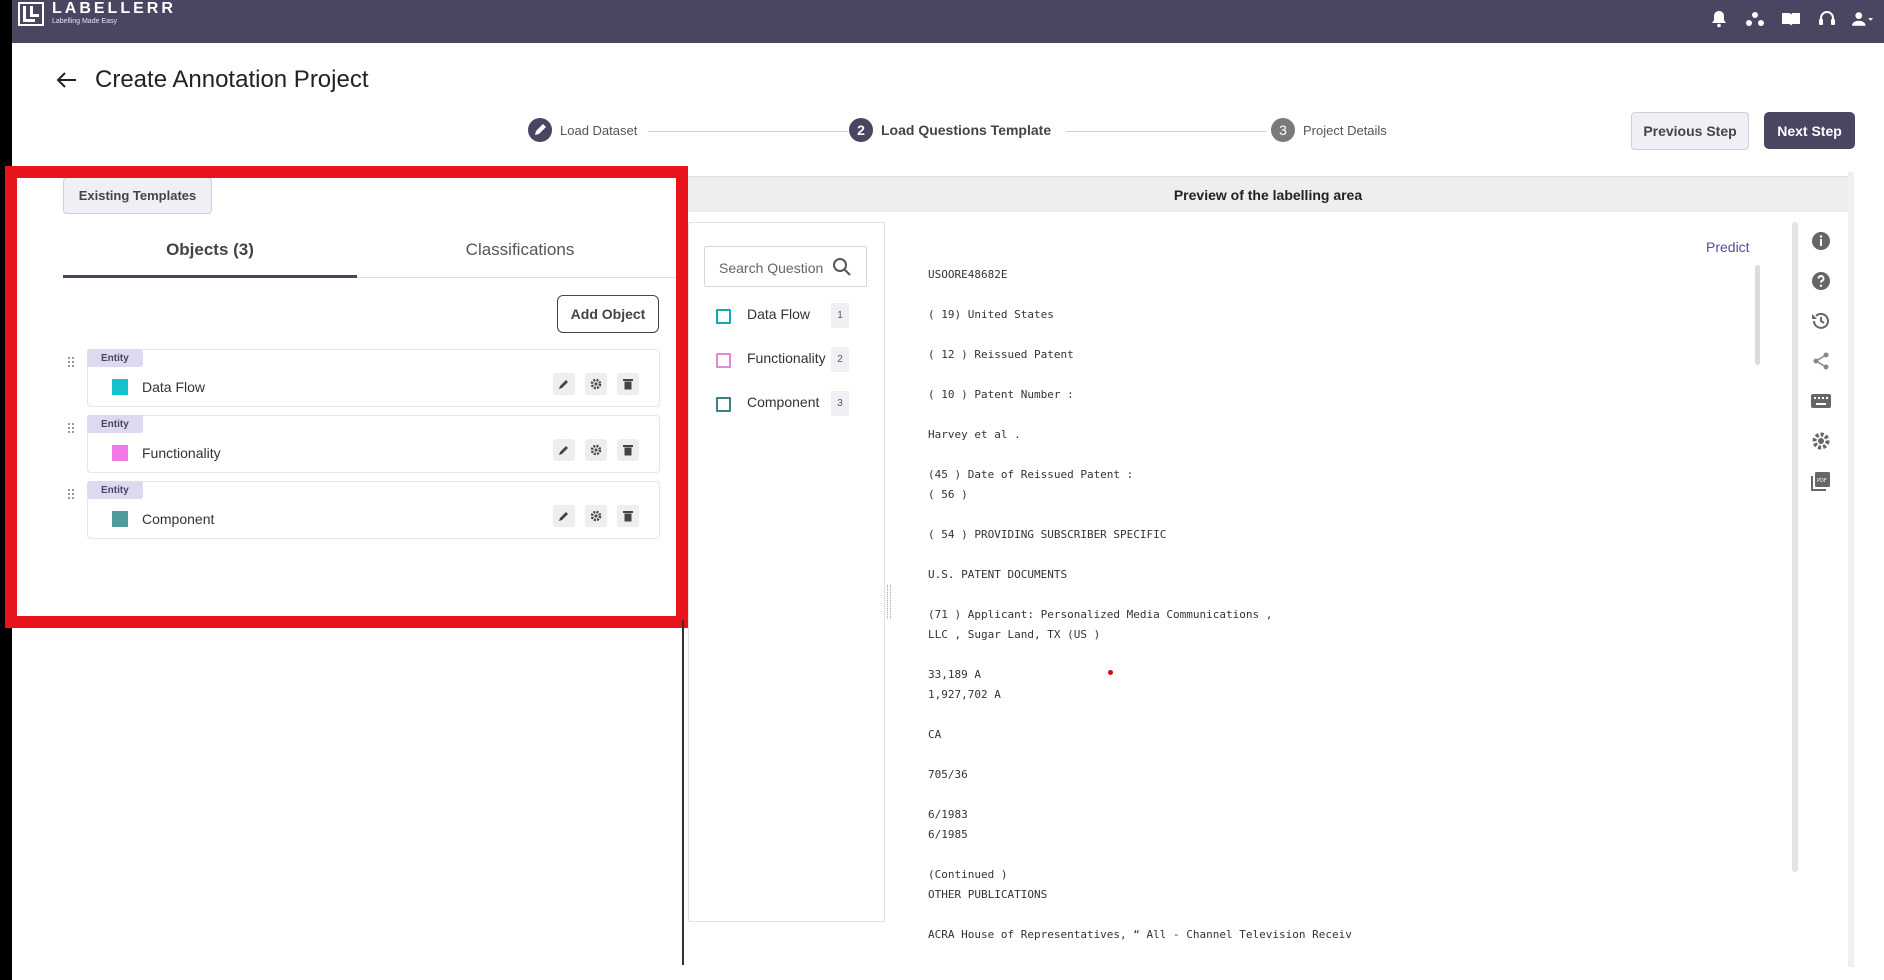 The image size is (1884, 980). Describe the element at coordinates (935, 734) in the screenshot. I see `document-line: CA` at that location.